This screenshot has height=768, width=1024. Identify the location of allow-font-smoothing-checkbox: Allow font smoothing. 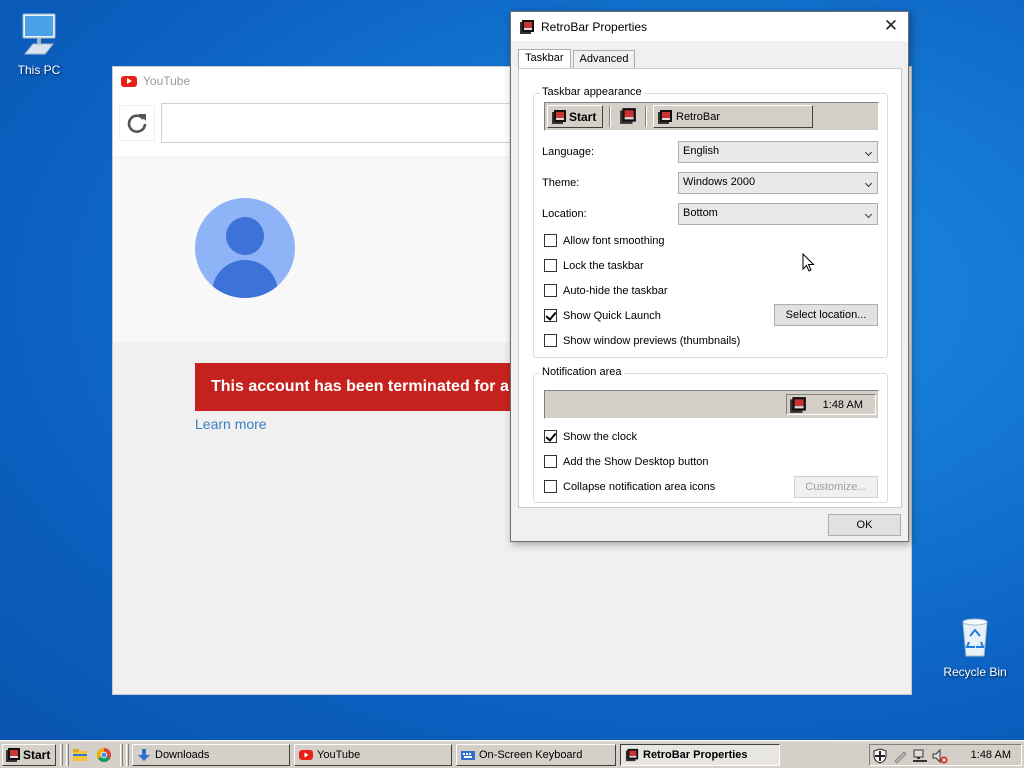
(604, 240).